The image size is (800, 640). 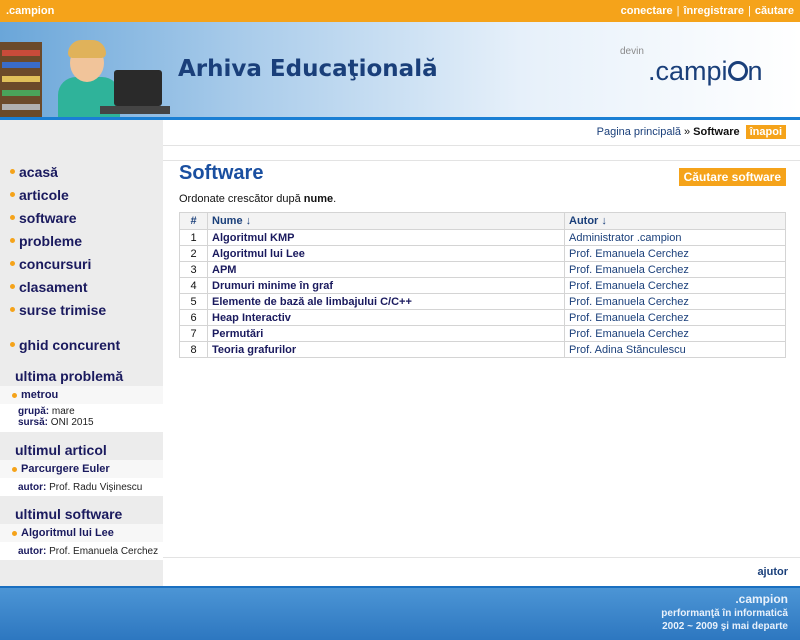 I want to click on nav-item-home: acasă, so click(x=81, y=171).